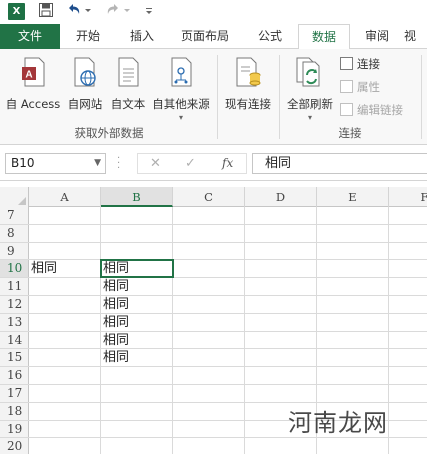 The image size is (427, 454). I want to click on grid-cell-a20, so click(65, 446).